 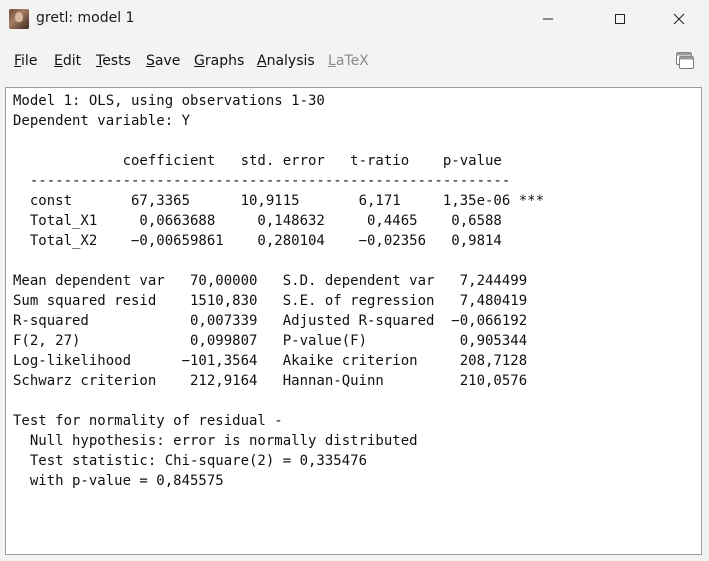 What do you see at coordinates (354, 19) in the screenshot?
I see `title-bar: gretl: model 1` at bounding box center [354, 19].